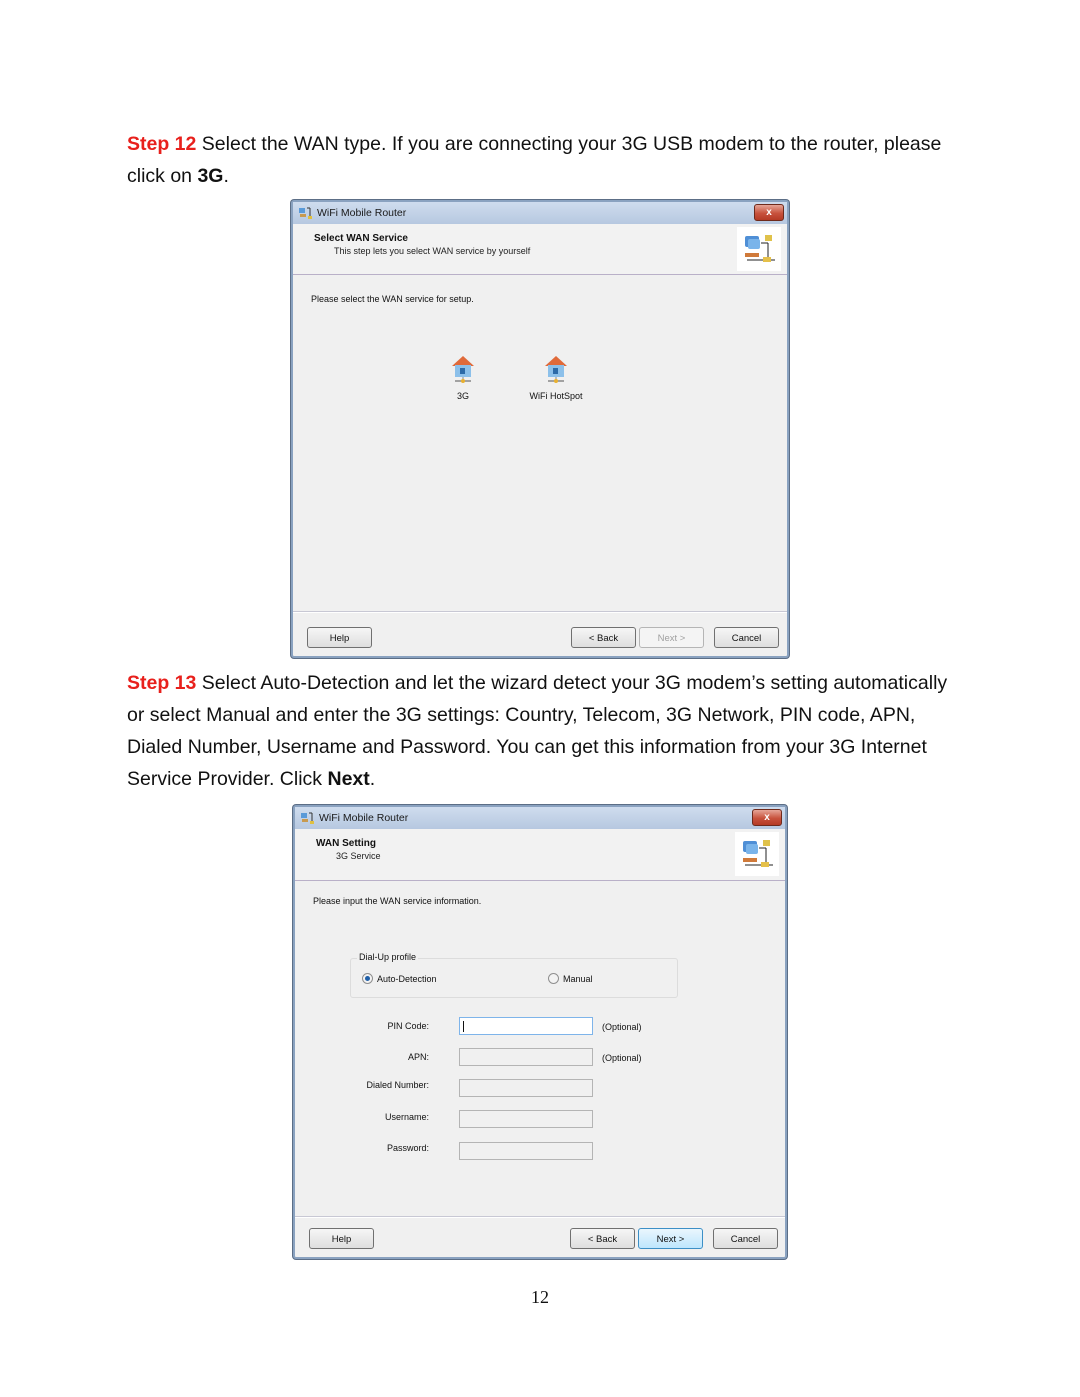 The height and width of the screenshot is (1397, 1080). I want to click on service-option-wifi-hotspot: WiFi HotSpot, so click(556, 377).